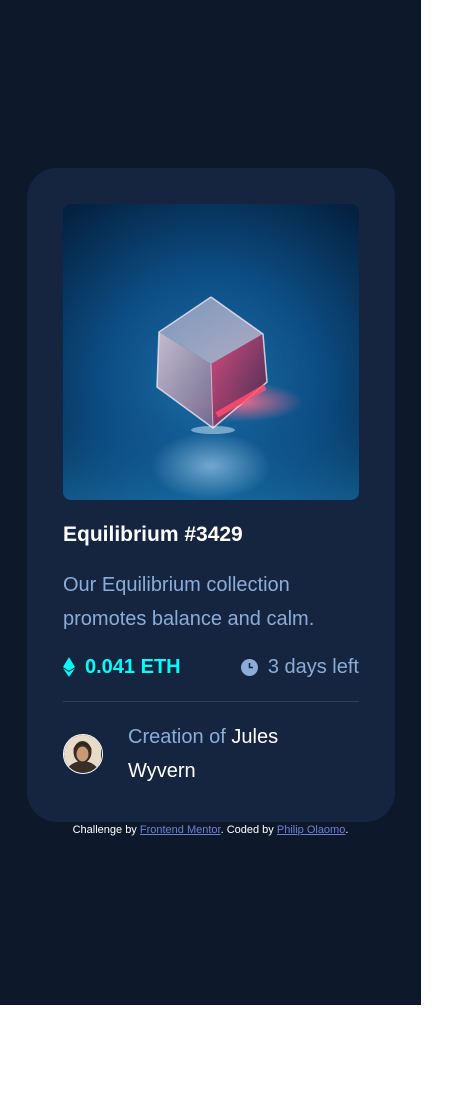  What do you see at coordinates (104, 830) in the screenshot?
I see `attribution-prefix: Challenge by` at bounding box center [104, 830].